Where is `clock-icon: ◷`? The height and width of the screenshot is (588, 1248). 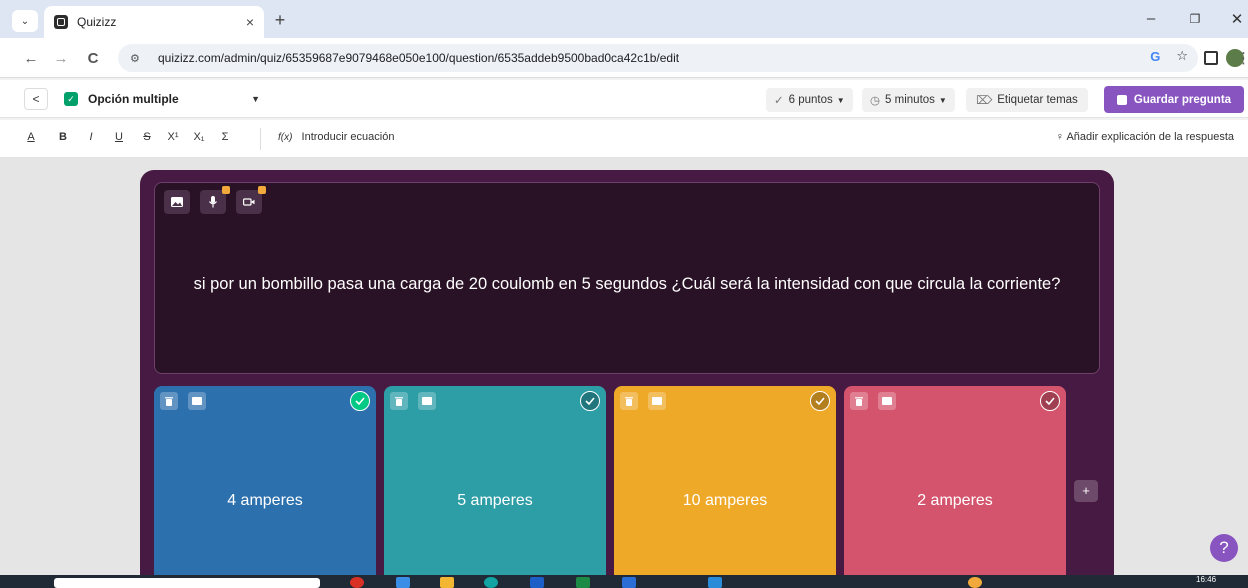 clock-icon: ◷ is located at coordinates (875, 101).